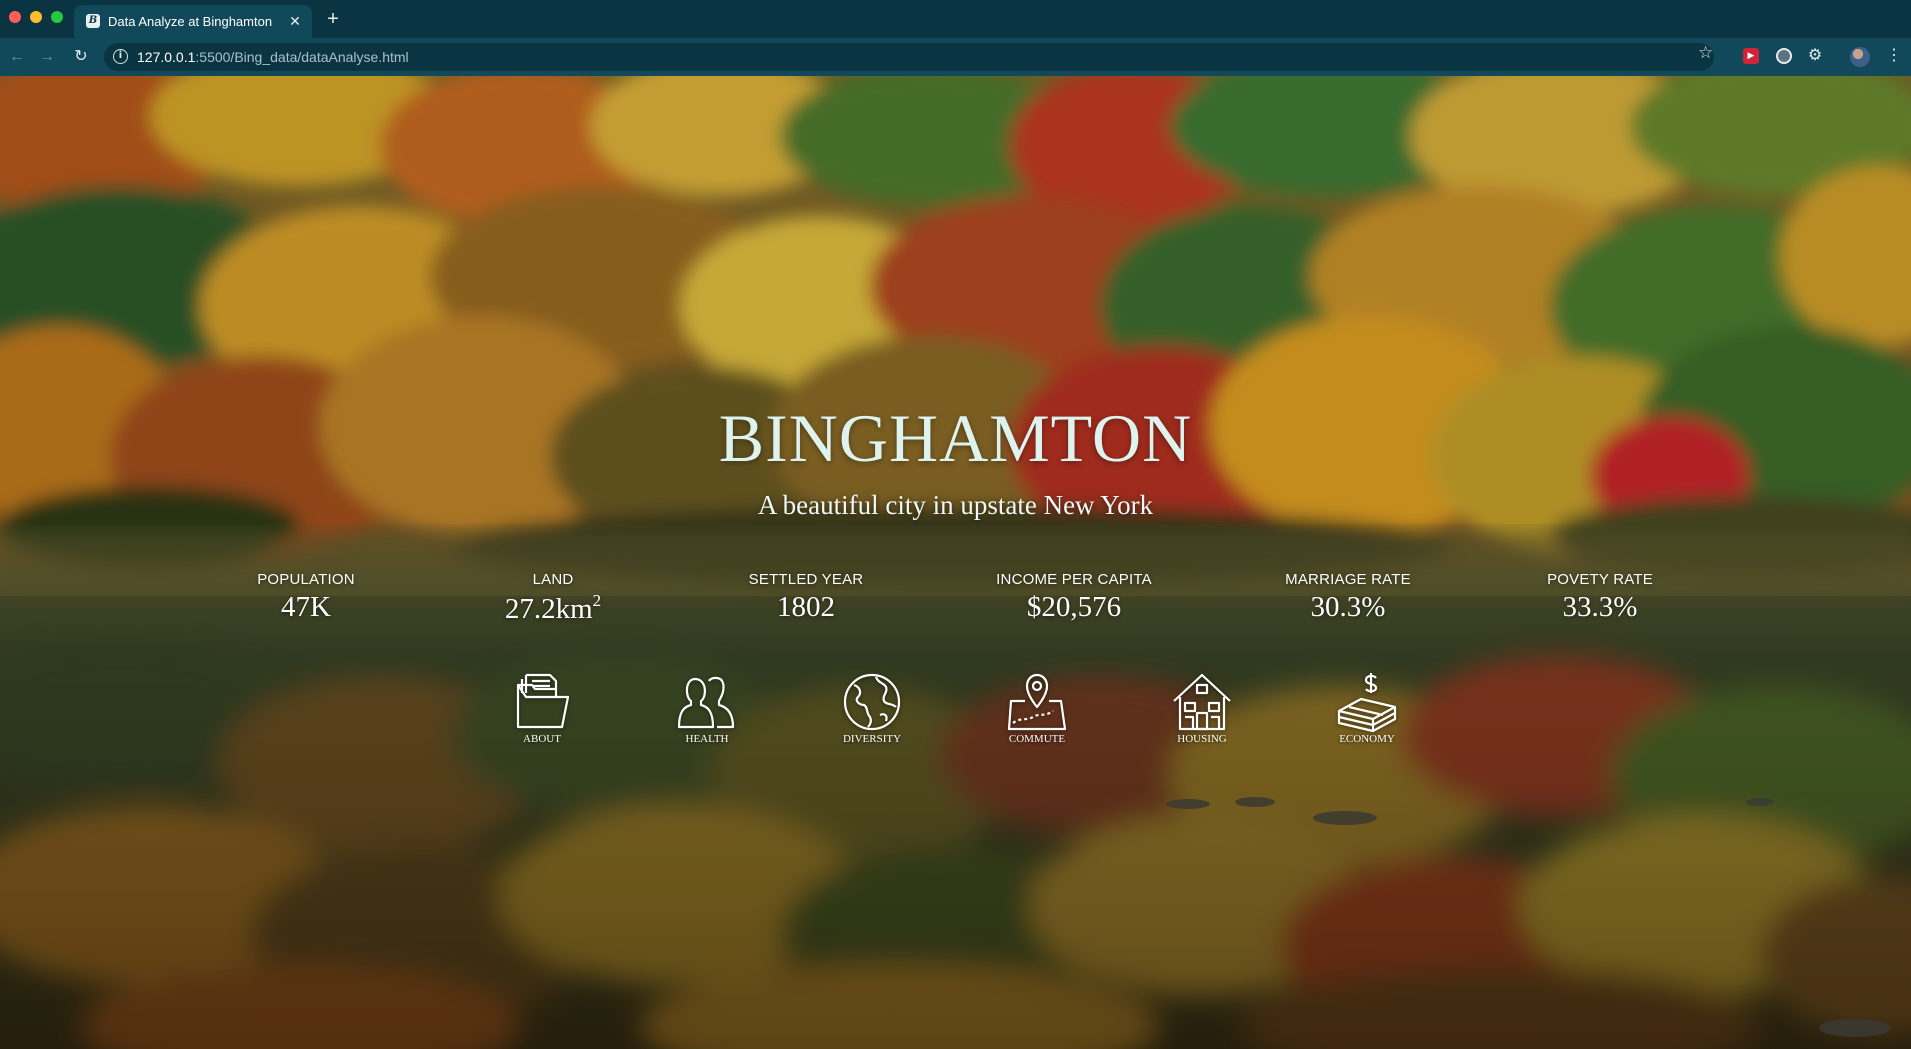 The image size is (1911, 1049). I want to click on minimize-window-button, so click(36, 17).